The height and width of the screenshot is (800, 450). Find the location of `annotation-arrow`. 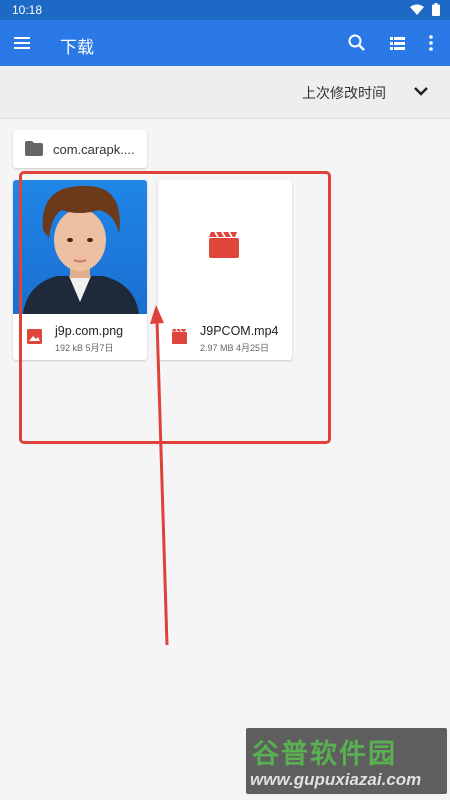

annotation-arrow is located at coordinates (159, 475).